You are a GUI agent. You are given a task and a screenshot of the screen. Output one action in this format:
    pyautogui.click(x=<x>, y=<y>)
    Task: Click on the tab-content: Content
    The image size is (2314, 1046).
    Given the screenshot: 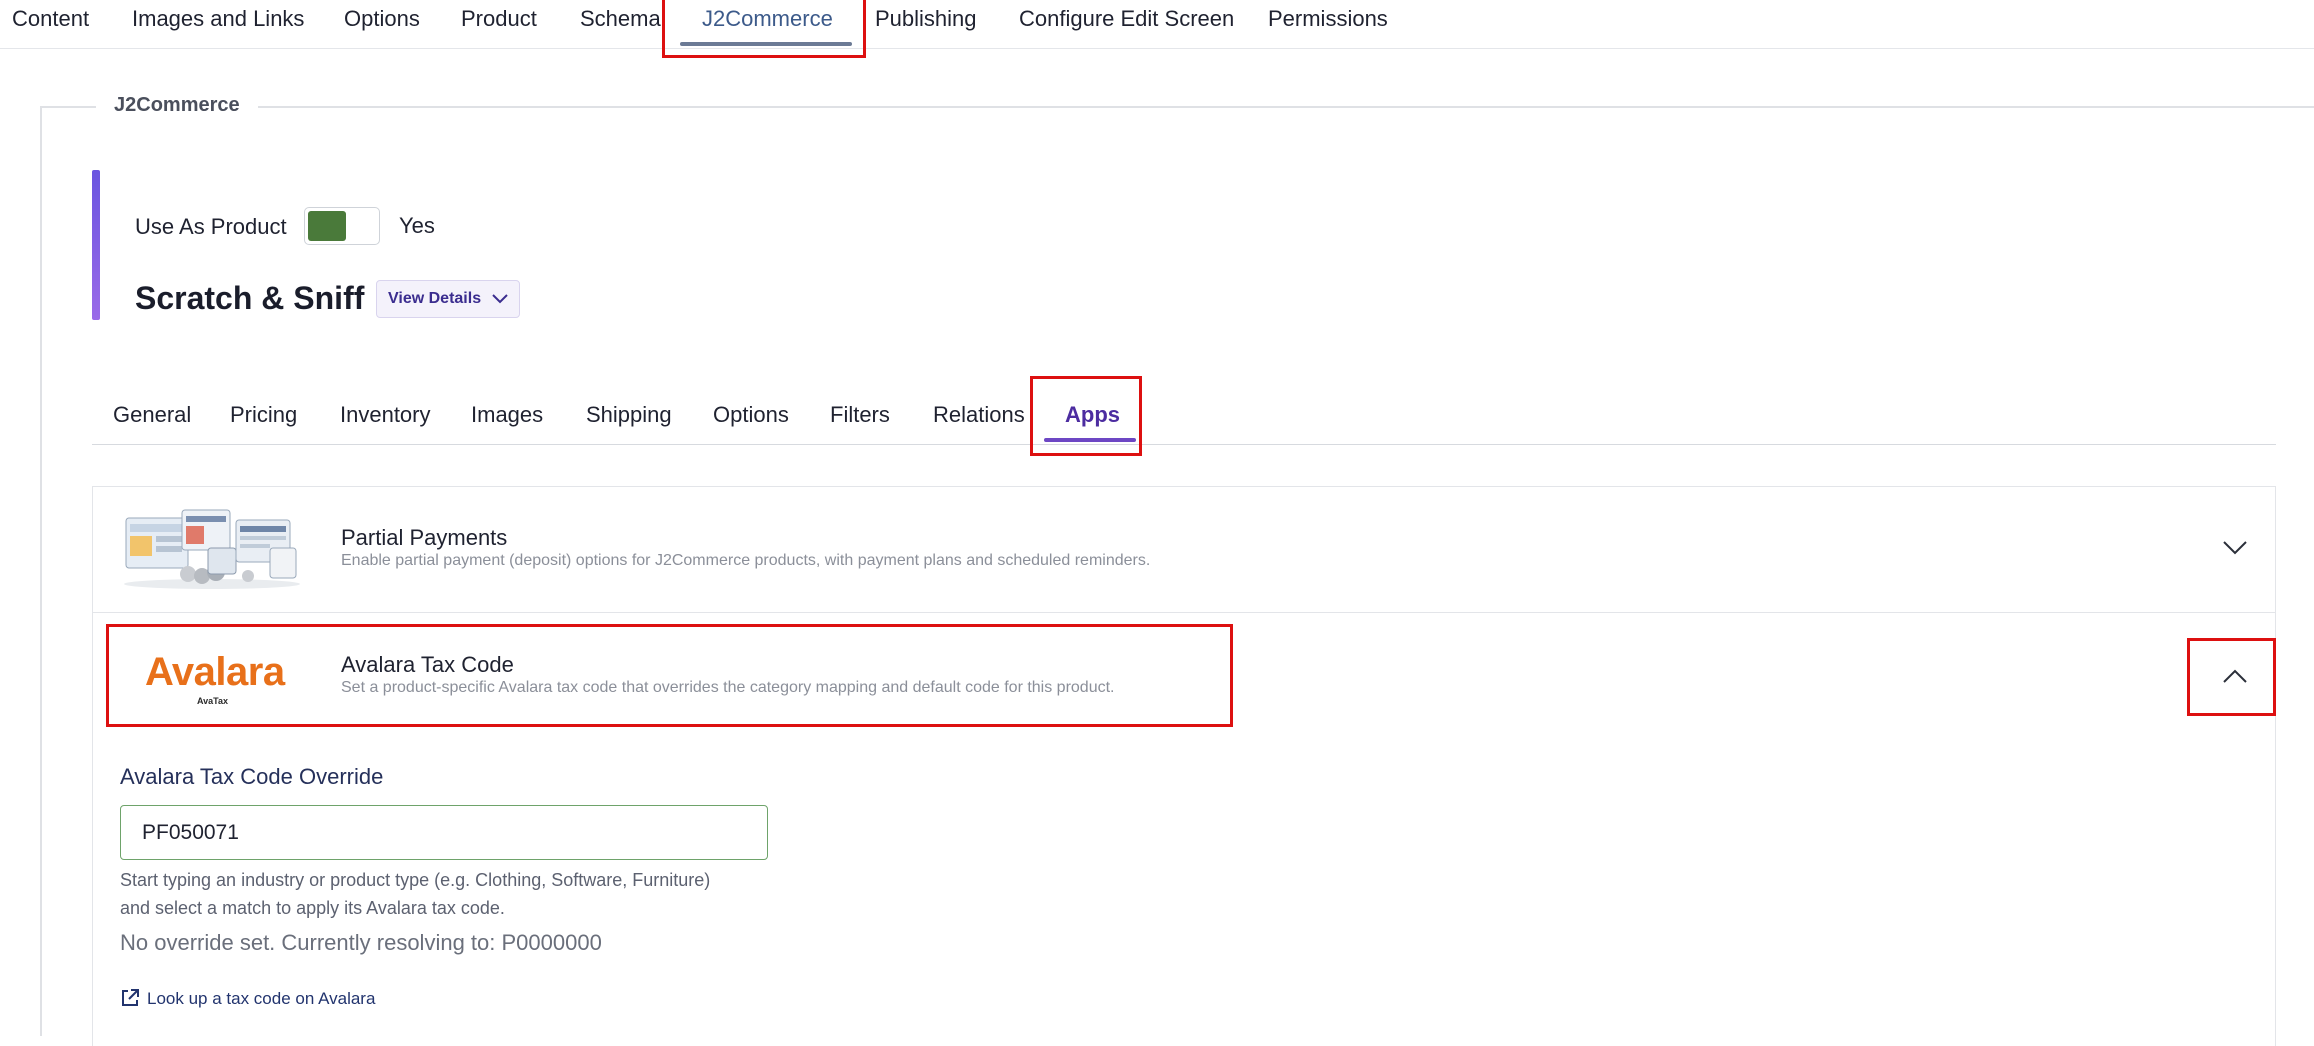 What is the action you would take?
    pyautogui.click(x=50, y=19)
    